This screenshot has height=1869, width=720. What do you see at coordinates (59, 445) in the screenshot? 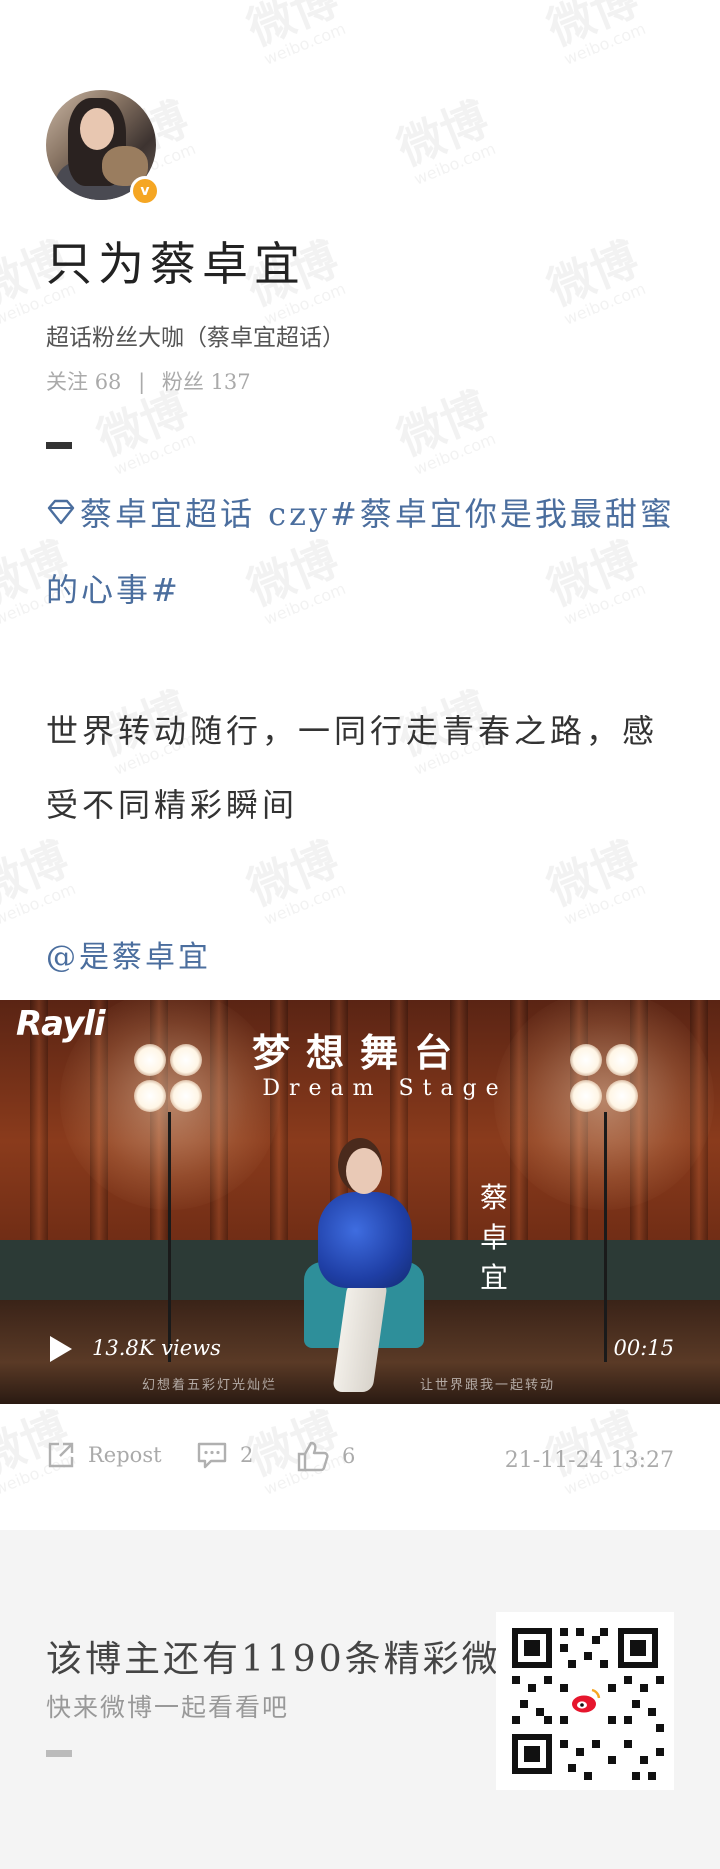
I see `section-divider` at bounding box center [59, 445].